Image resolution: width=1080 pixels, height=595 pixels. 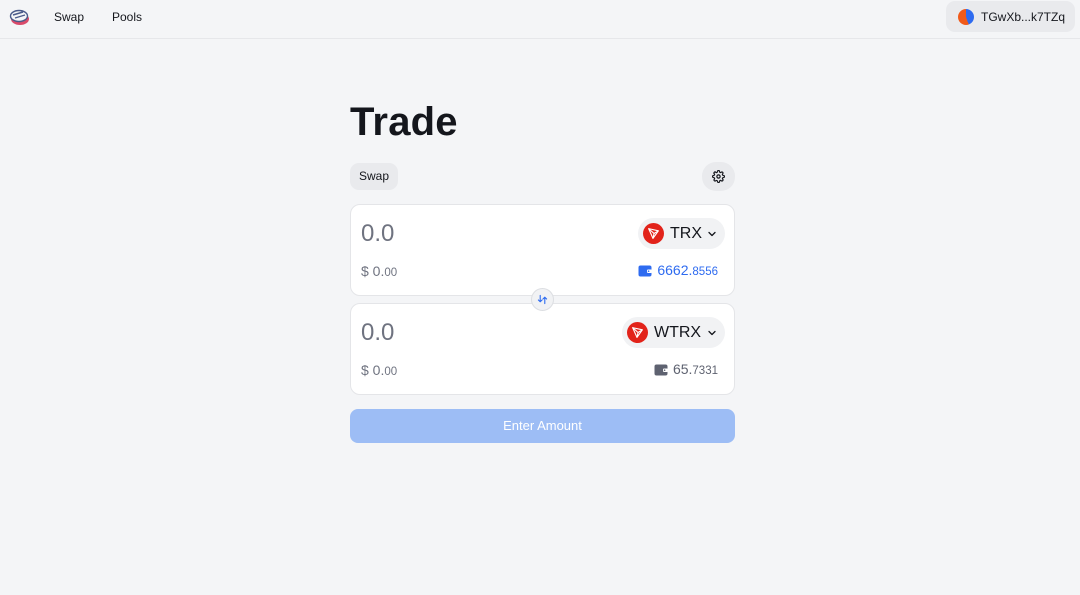 I want to click on from-usd-decimals: 00, so click(x=391, y=273).